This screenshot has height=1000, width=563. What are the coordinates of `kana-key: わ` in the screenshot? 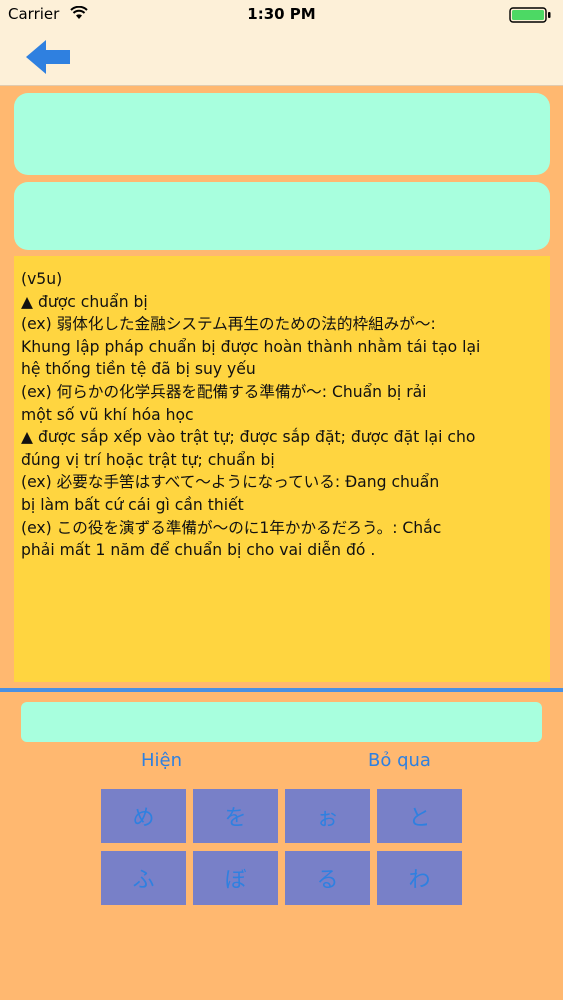 It's located at (419, 878).